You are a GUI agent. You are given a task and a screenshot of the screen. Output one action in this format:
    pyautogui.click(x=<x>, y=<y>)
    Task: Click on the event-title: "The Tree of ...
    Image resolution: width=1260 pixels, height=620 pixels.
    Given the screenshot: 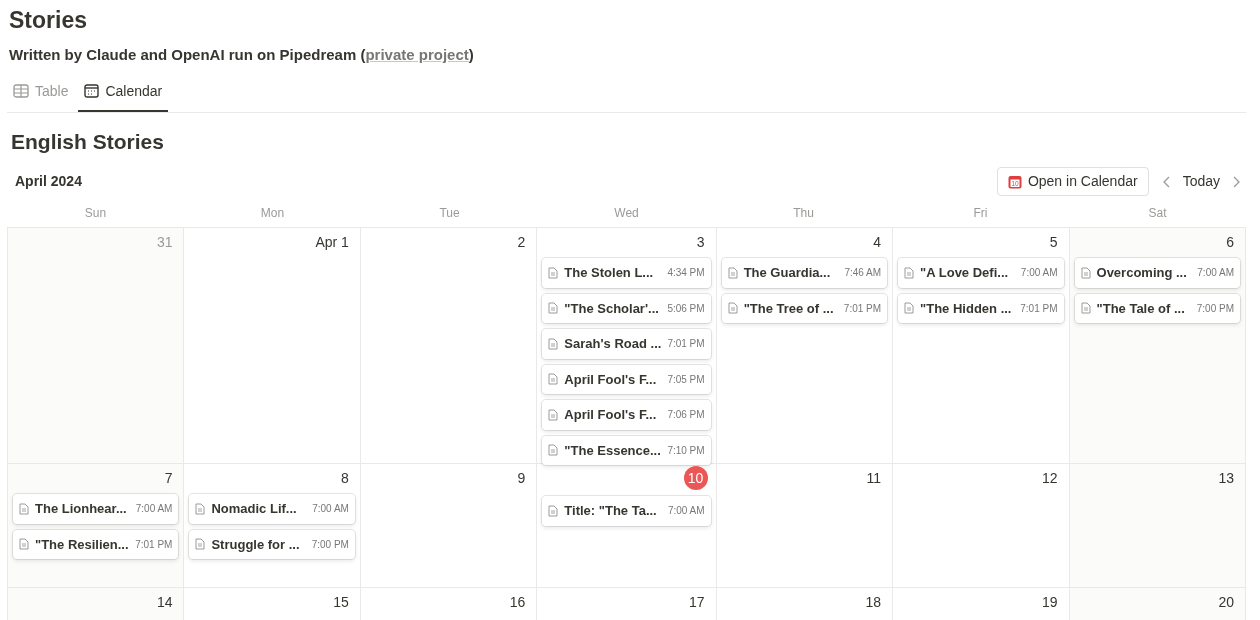 What is the action you would take?
    pyautogui.click(x=788, y=308)
    